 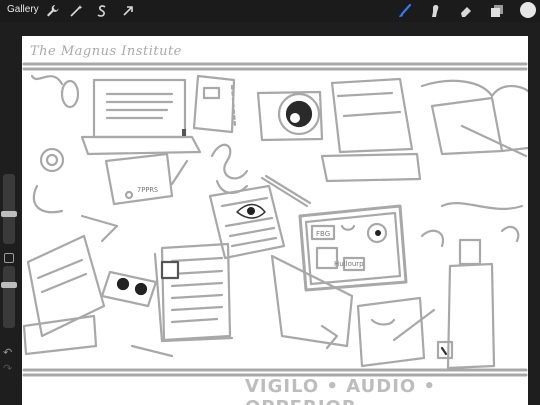 I want to click on board-note-label: Hullourp, so click(x=349, y=264).